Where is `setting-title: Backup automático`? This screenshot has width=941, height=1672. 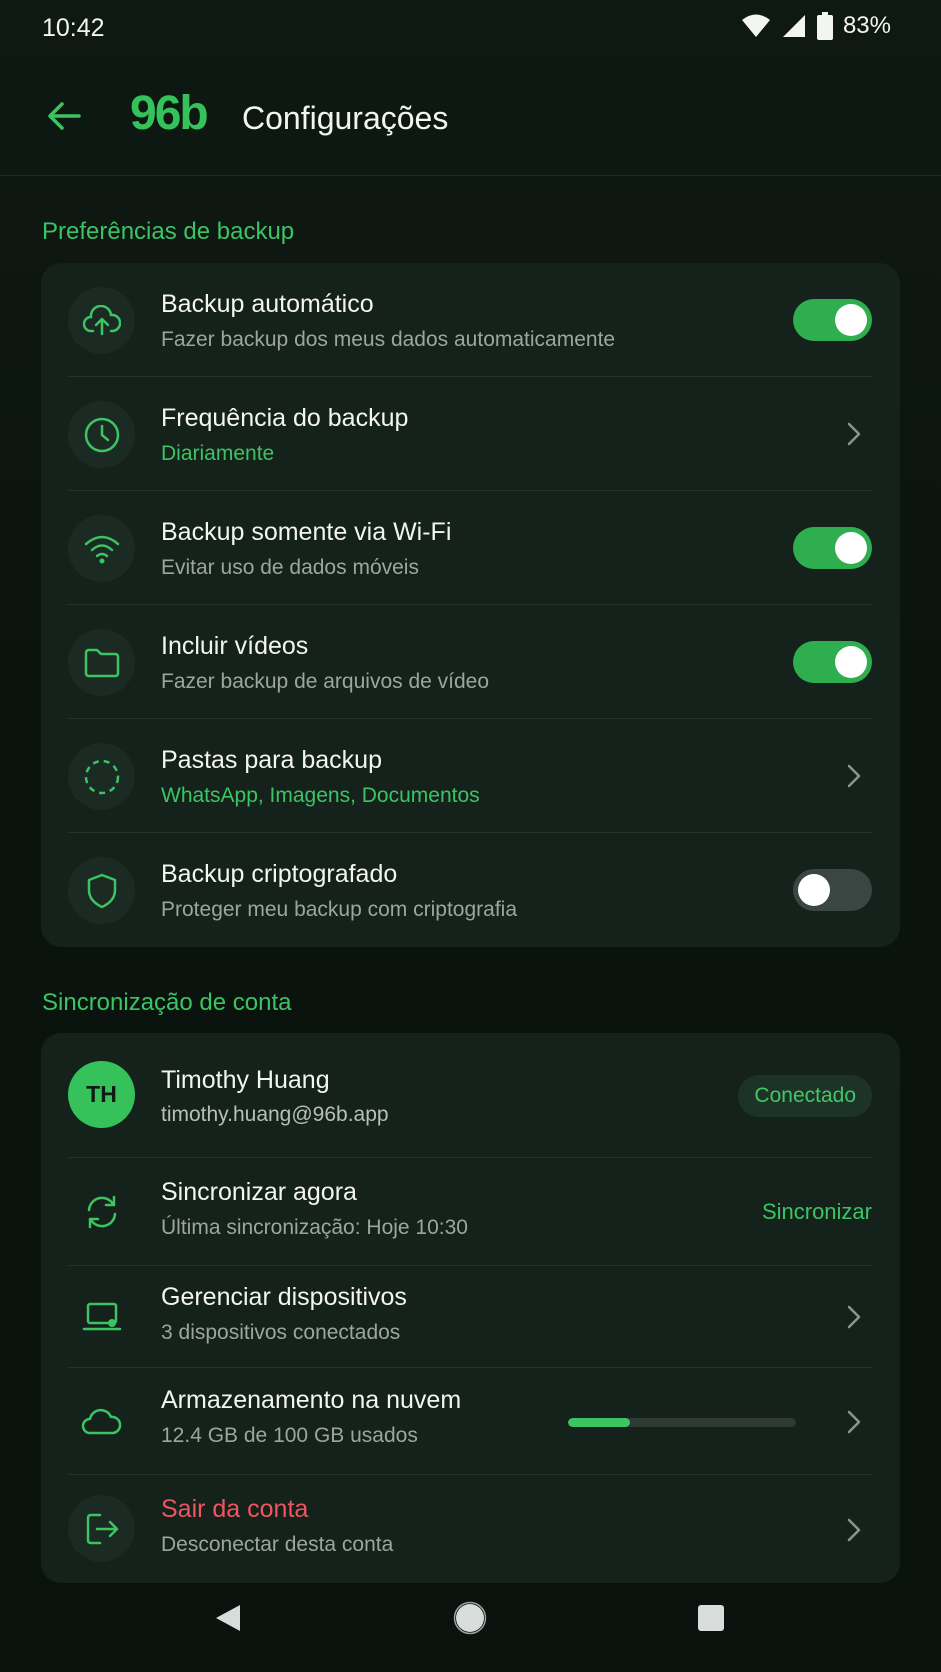 setting-title: Backup automático is located at coordinates (267, 304).